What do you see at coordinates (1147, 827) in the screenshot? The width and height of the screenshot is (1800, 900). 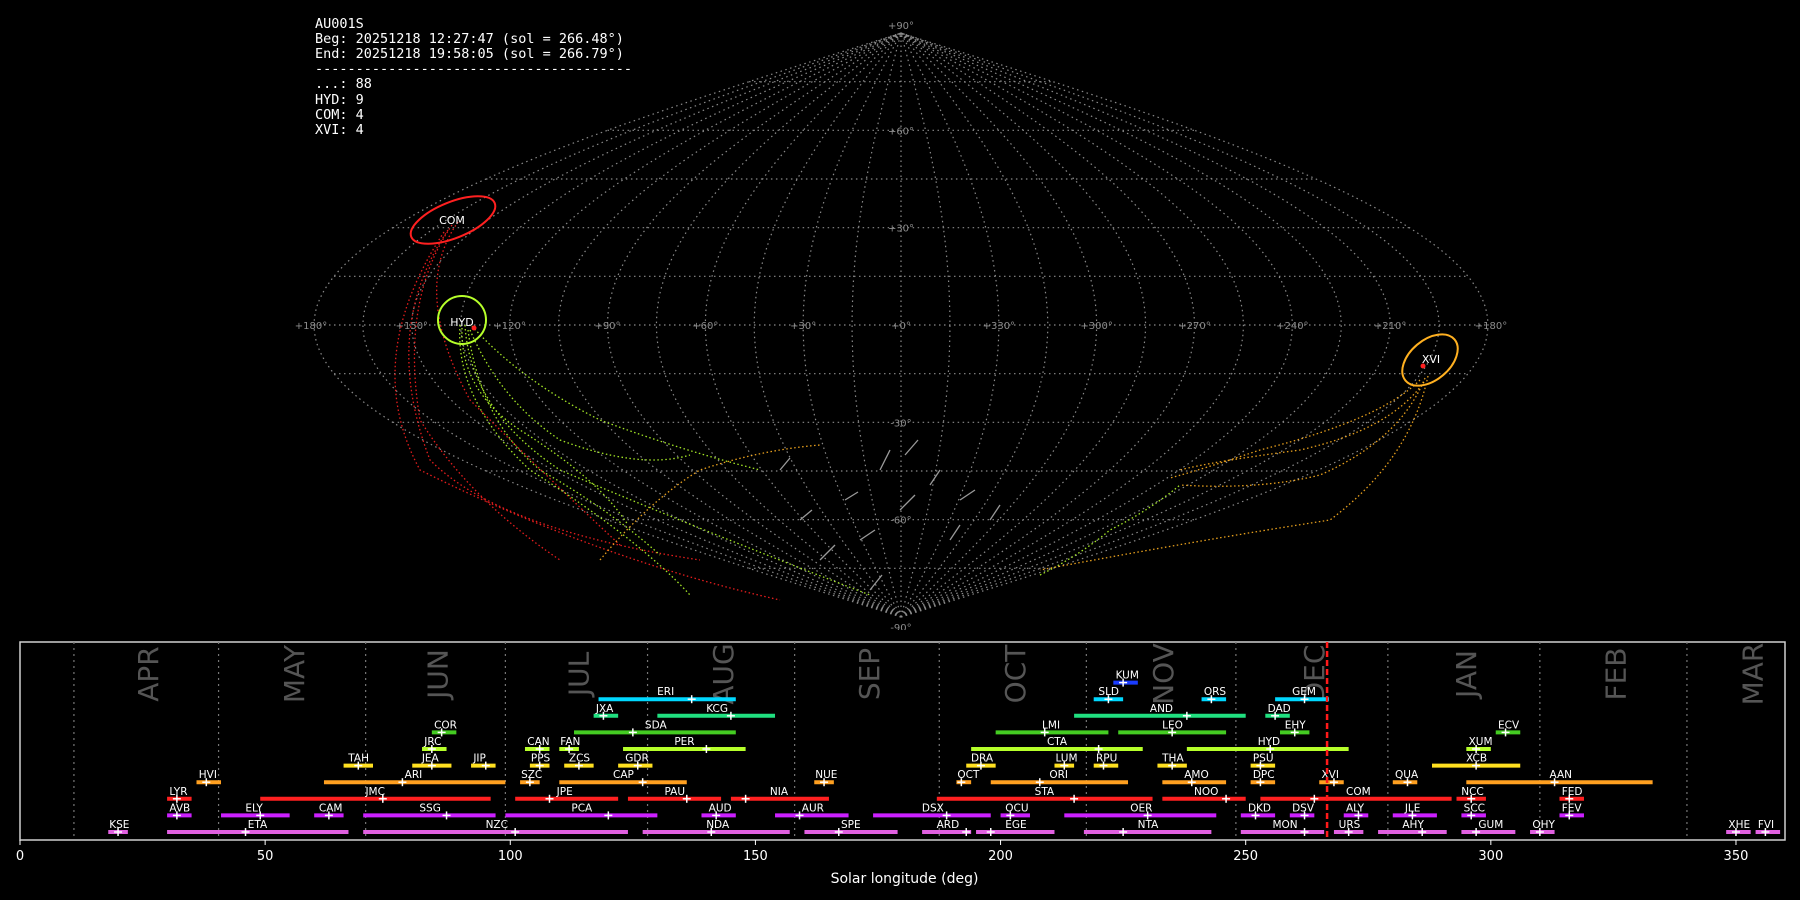 I see `shower-bar-nta: NTA` at bounding box center [1147, 827].